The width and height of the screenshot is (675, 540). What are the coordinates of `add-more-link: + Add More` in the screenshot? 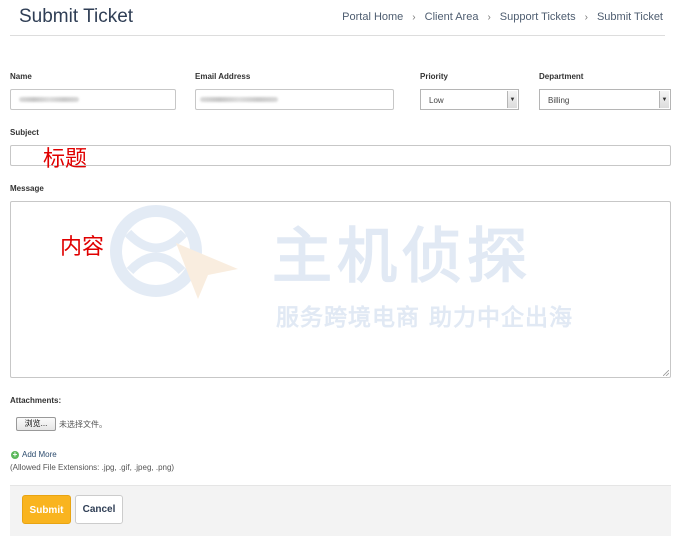 It's located at (34, 454).